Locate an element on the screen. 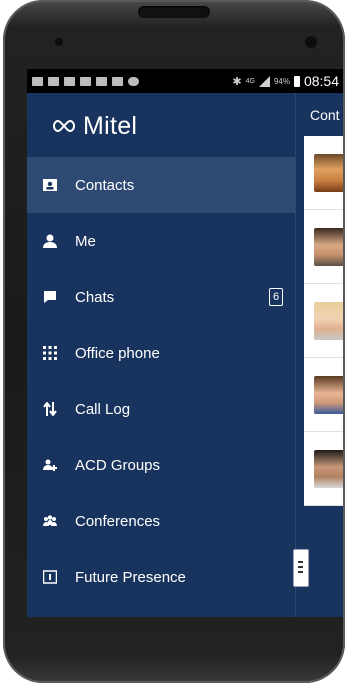 This screenshot has height=683, width=348. brand-logo: Mitel is located at coordinates (94, 125).